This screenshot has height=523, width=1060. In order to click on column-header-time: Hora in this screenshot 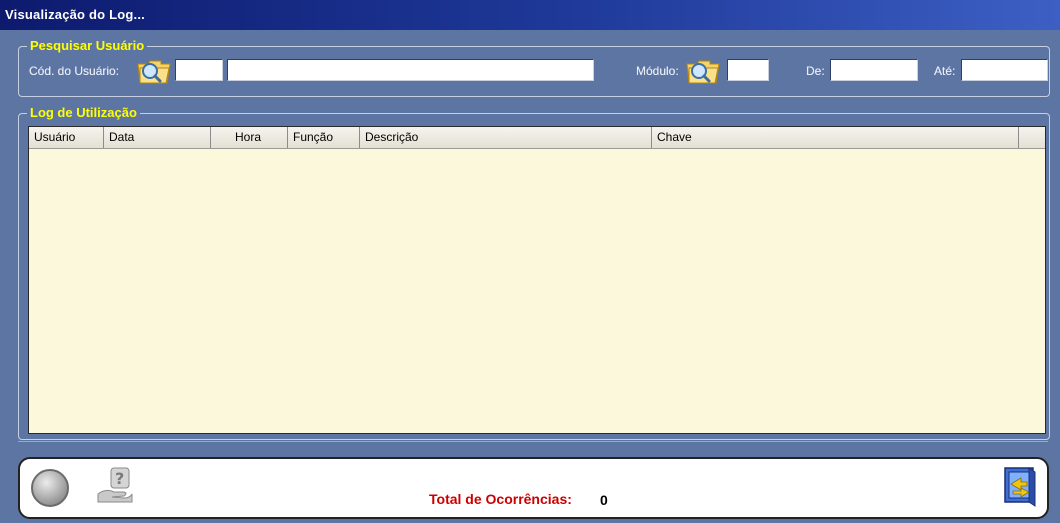, I will do `click(249, 137)`.